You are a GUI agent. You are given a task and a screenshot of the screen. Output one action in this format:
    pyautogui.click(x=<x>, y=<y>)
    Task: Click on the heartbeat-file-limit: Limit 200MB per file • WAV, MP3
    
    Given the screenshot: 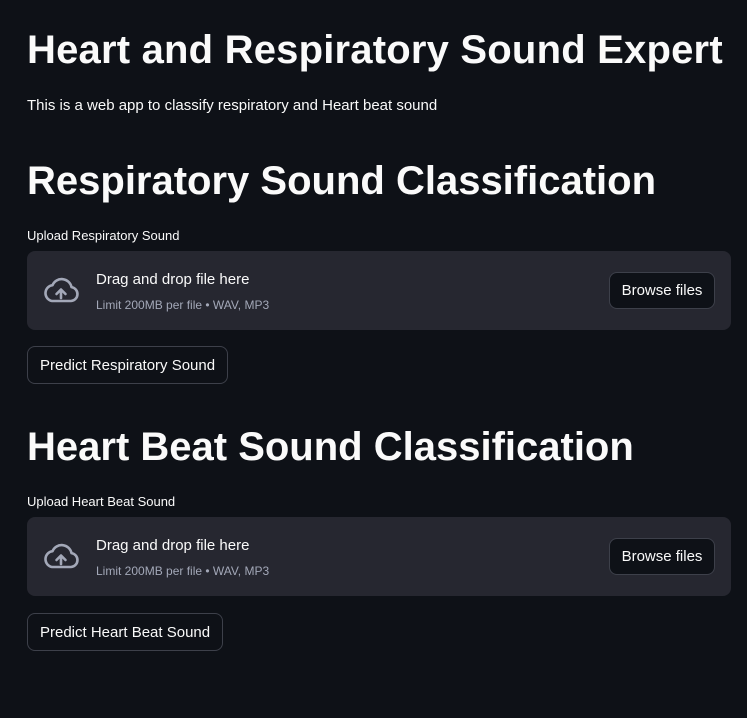 What is the action you would take?
    pyautogui.click(x=183, y=571)
    